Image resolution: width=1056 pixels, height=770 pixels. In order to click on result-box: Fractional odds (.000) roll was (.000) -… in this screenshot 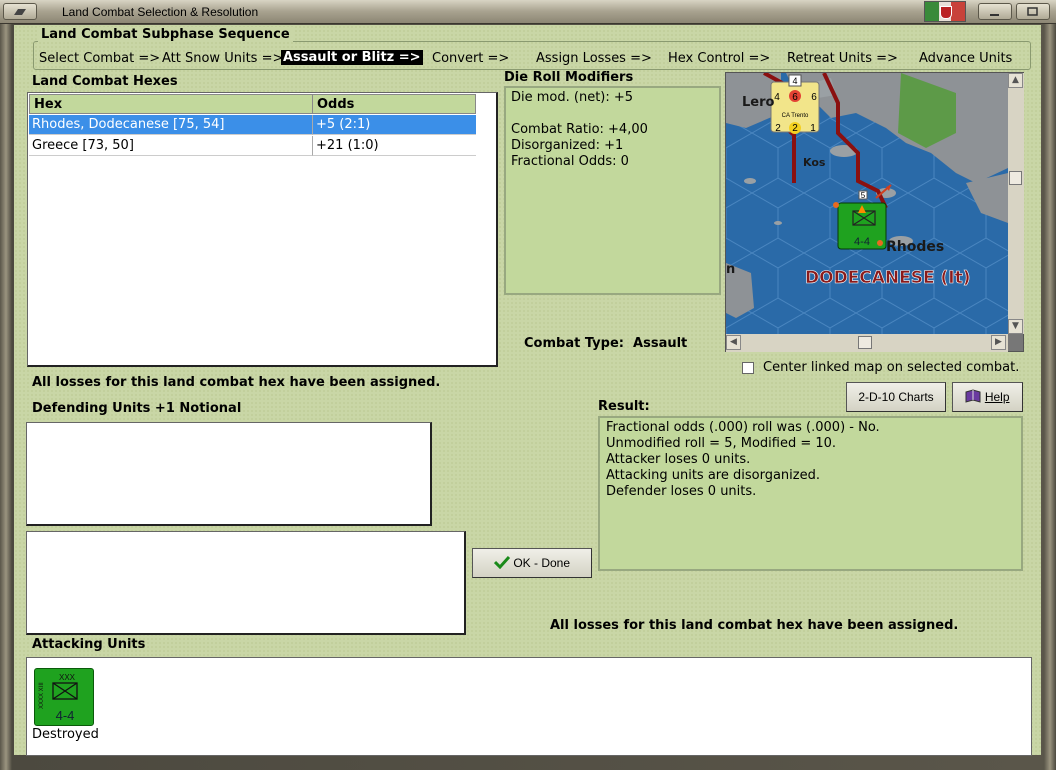, I will do `click(810, 493)`.